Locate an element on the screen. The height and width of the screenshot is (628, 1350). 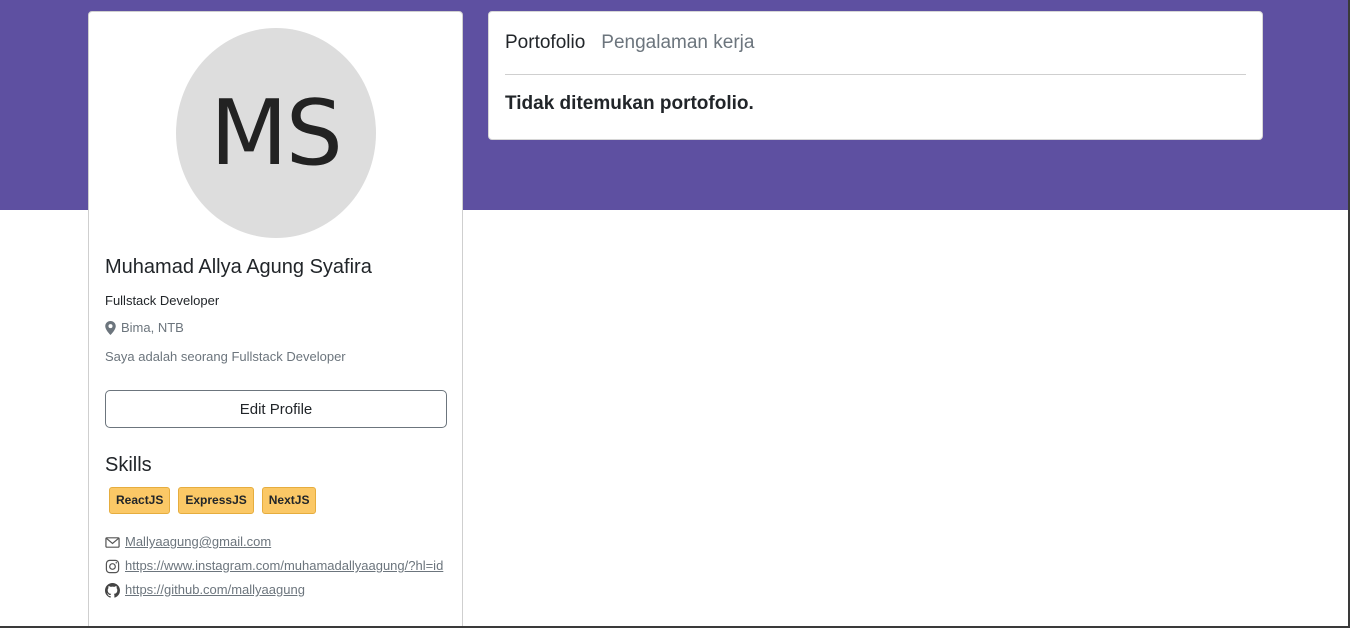
profile-location: Bima, NTB is located at coordinates (275, 327).